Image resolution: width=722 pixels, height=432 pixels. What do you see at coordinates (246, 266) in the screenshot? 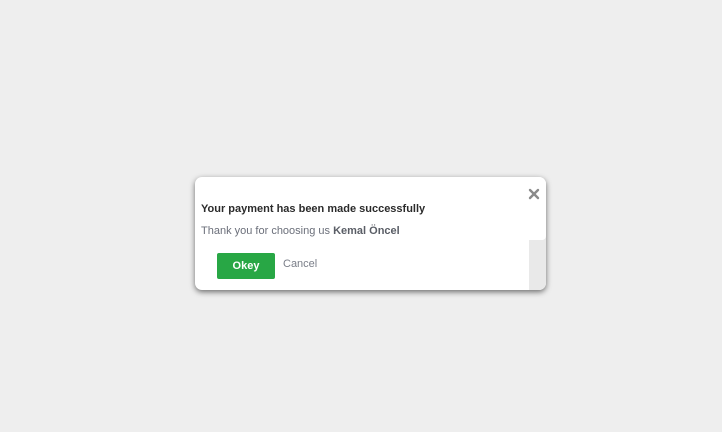
I see `okey-button: Okey` at bounding box center [246, 266].